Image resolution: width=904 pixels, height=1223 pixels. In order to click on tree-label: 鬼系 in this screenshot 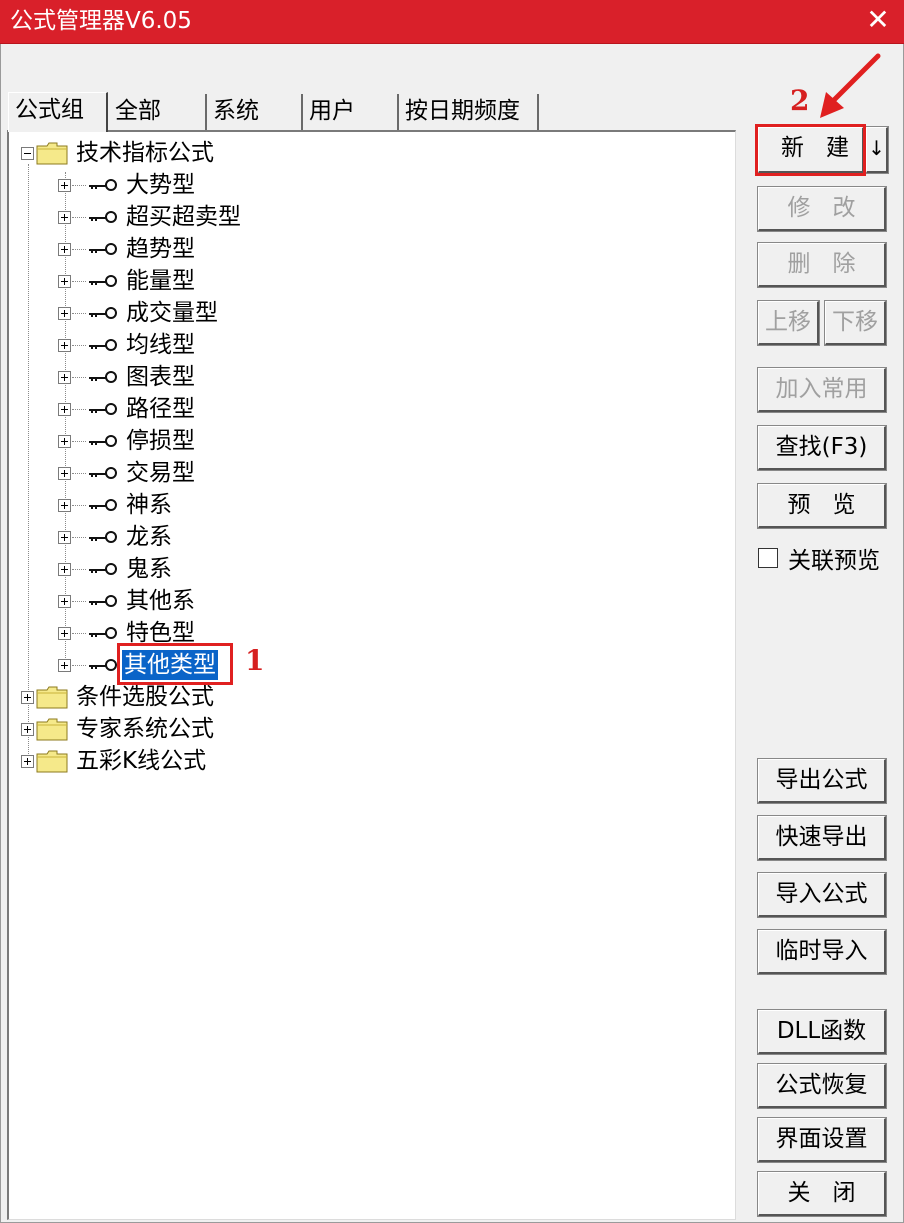, I will do `click(149, 569)`.